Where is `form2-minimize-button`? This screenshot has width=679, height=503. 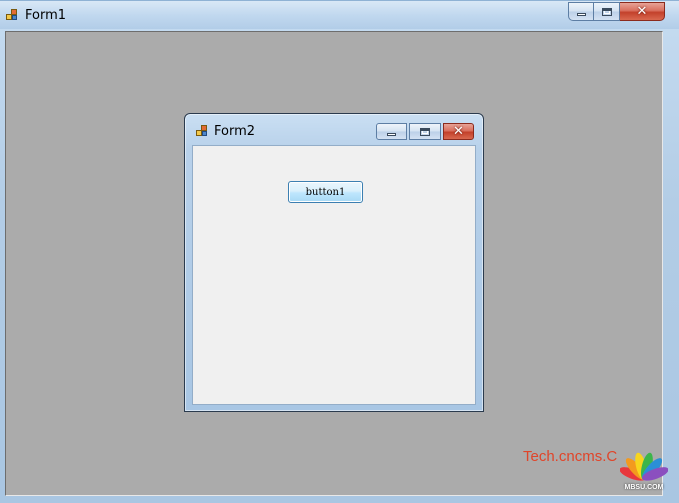
form2-minimize-button is located at coordinates (391, 131).